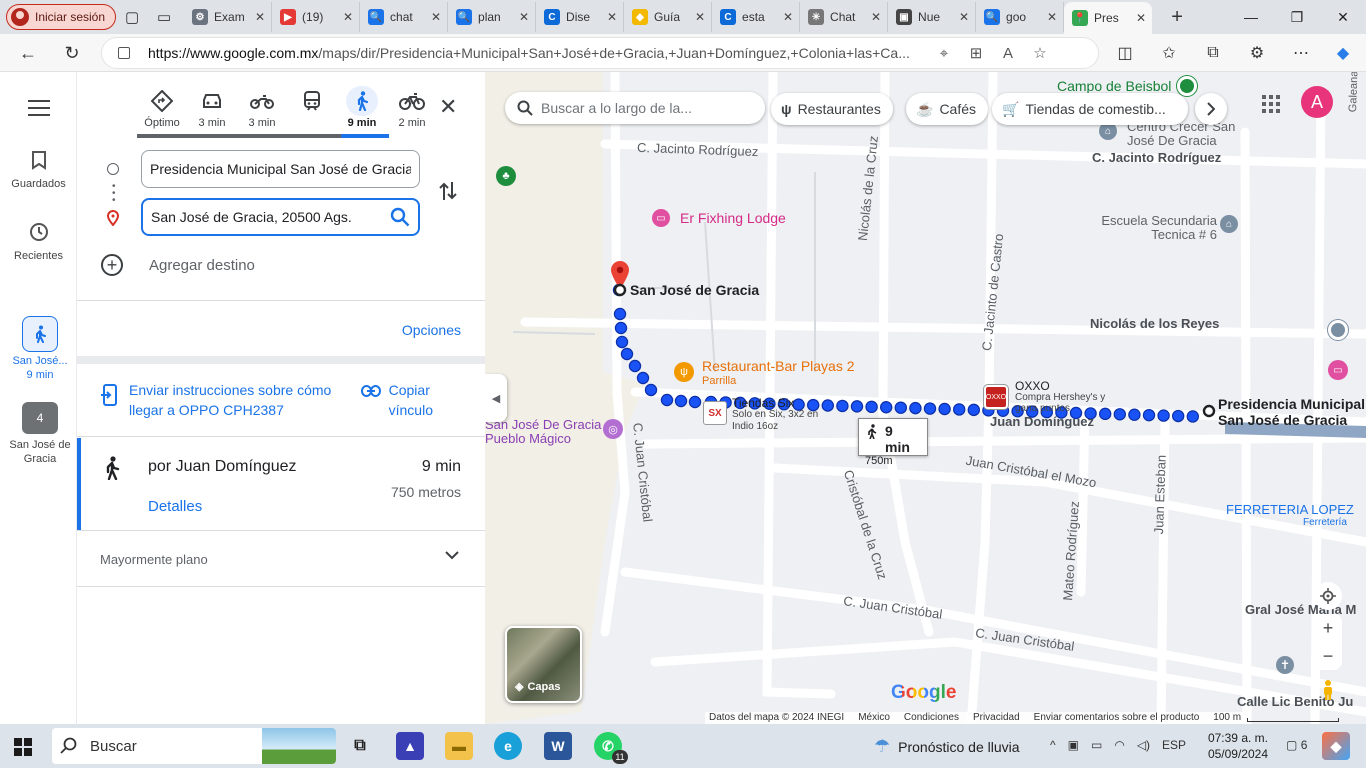  Describe the element at coordinates (1053, 745) in the screenshot. I see `chevron-up-icon: ^` at that location.